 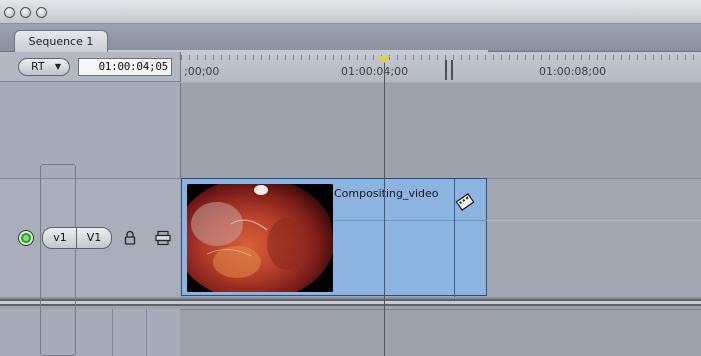 I want to click on close-button-icon, so click(x=9, y=12).